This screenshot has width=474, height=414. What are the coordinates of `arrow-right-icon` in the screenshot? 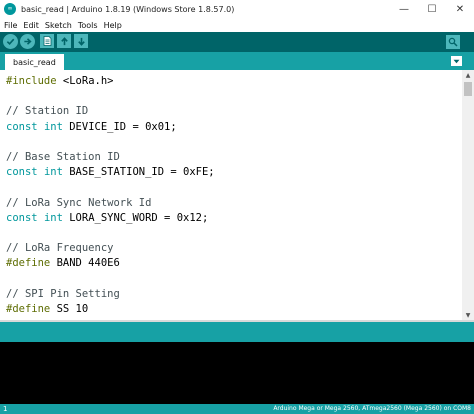 It's located at (28, 41).